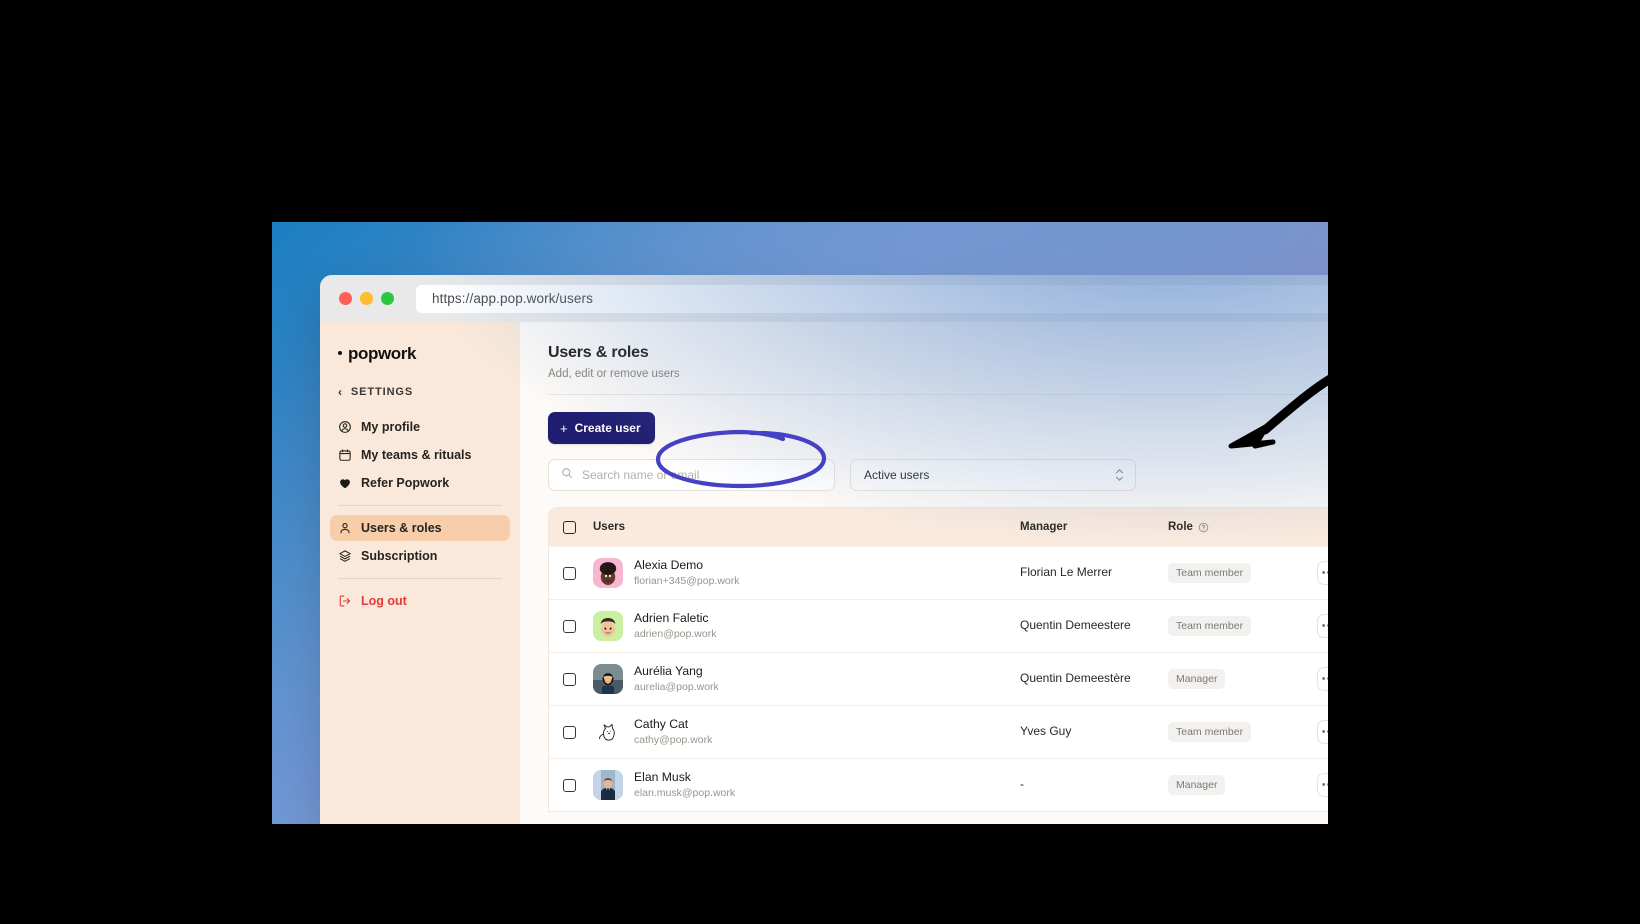  What do you see at coordinates (872, 298) in the screenshot?
I see `address-bar: https://app.pop.work/users` at bounding box center [872, 298].